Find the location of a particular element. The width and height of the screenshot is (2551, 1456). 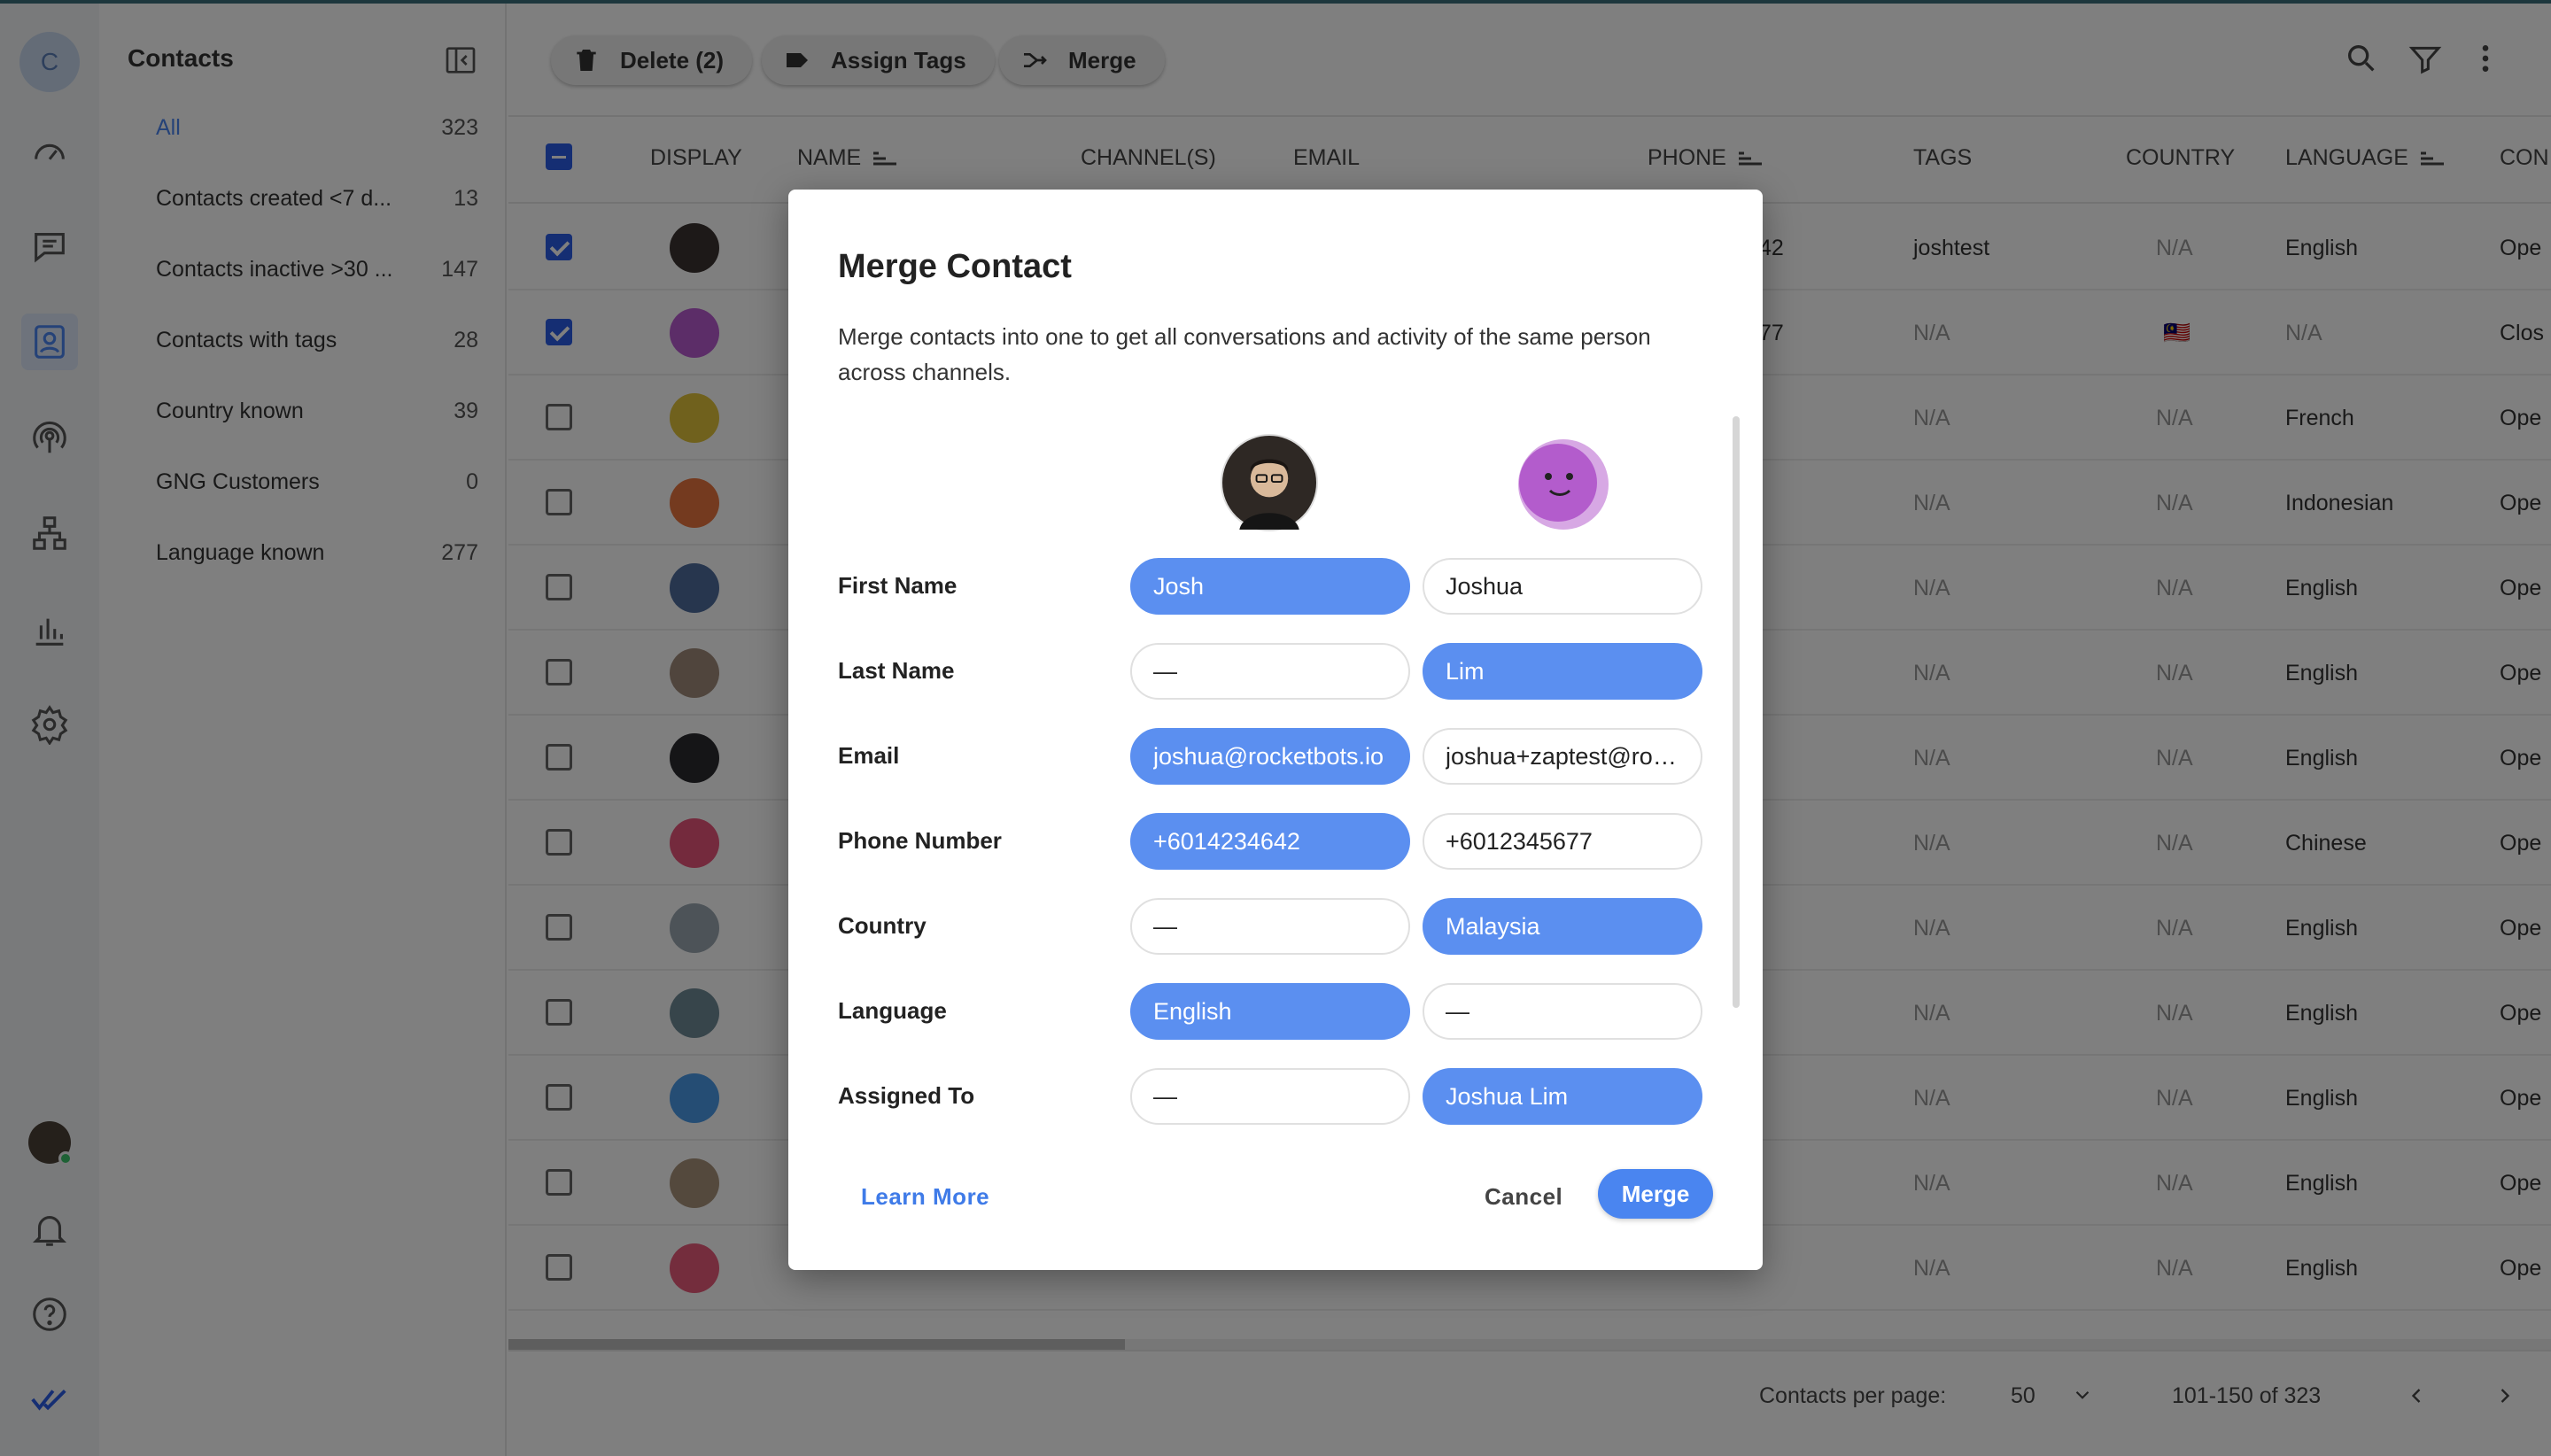

phone-option-left: +6014234642 is located at coordinates (1270, 841).